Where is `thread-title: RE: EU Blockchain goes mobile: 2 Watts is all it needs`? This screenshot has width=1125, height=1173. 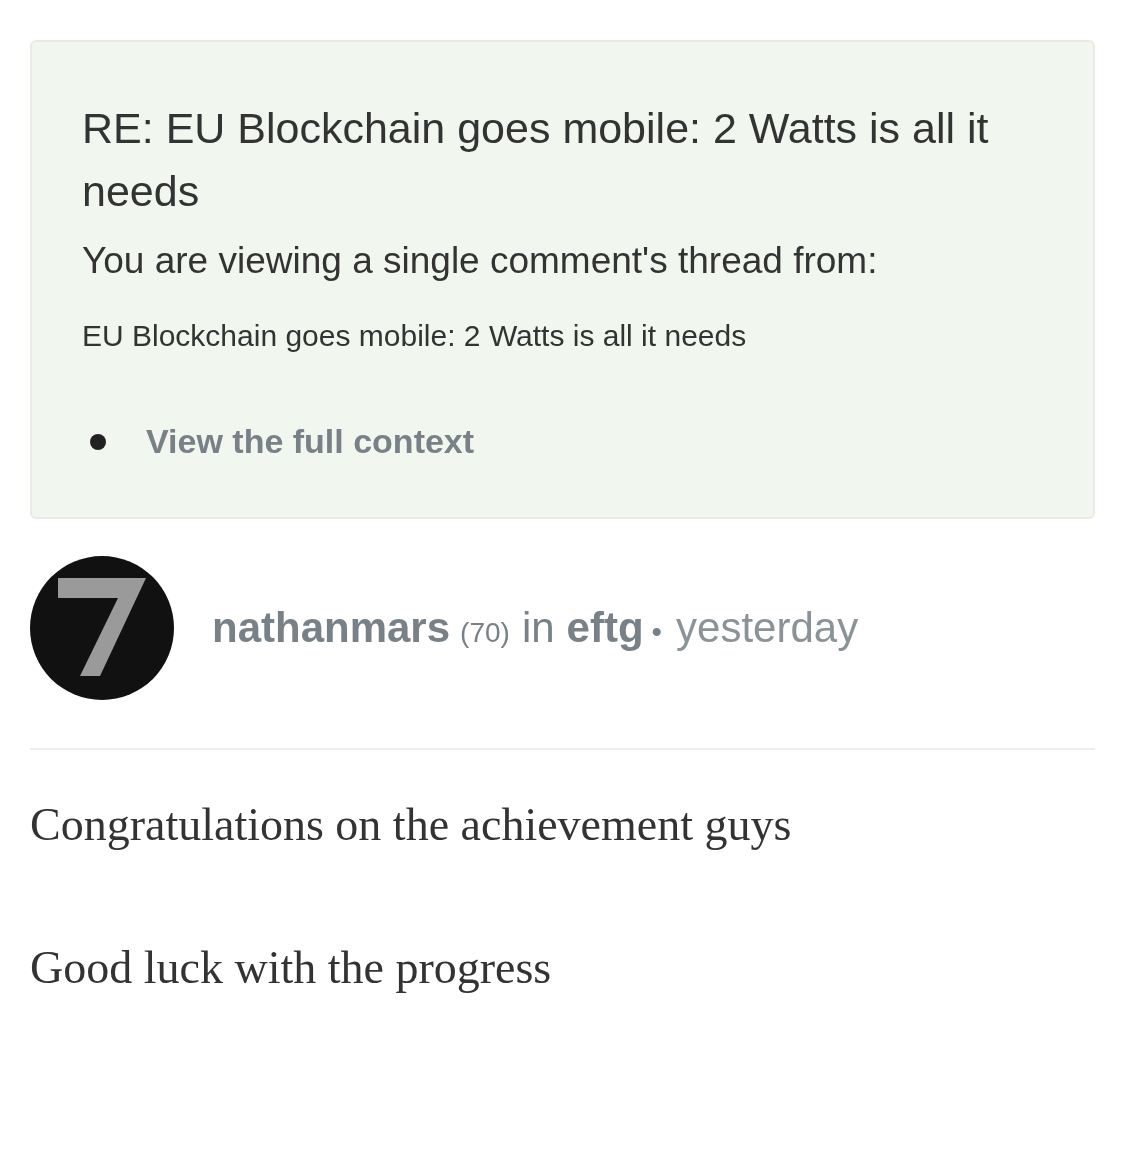
thread-title: RE: EU Blockchain goes mobile: 2 Watts is all it needs is located at coordinates (536, 160).